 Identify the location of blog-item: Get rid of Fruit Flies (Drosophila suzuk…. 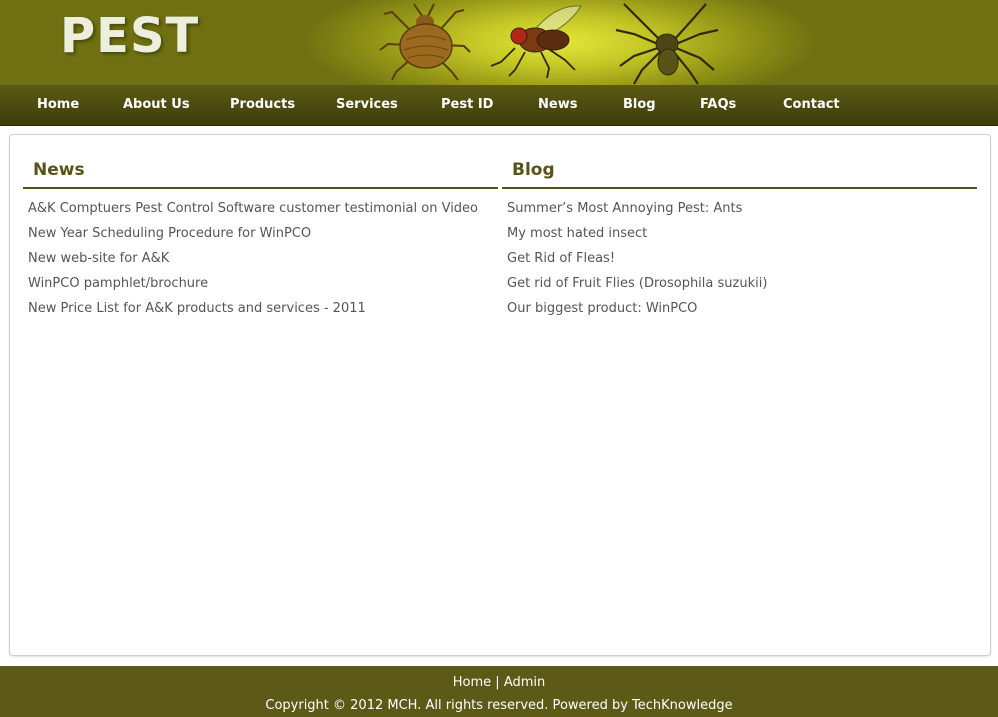
(739, 284).